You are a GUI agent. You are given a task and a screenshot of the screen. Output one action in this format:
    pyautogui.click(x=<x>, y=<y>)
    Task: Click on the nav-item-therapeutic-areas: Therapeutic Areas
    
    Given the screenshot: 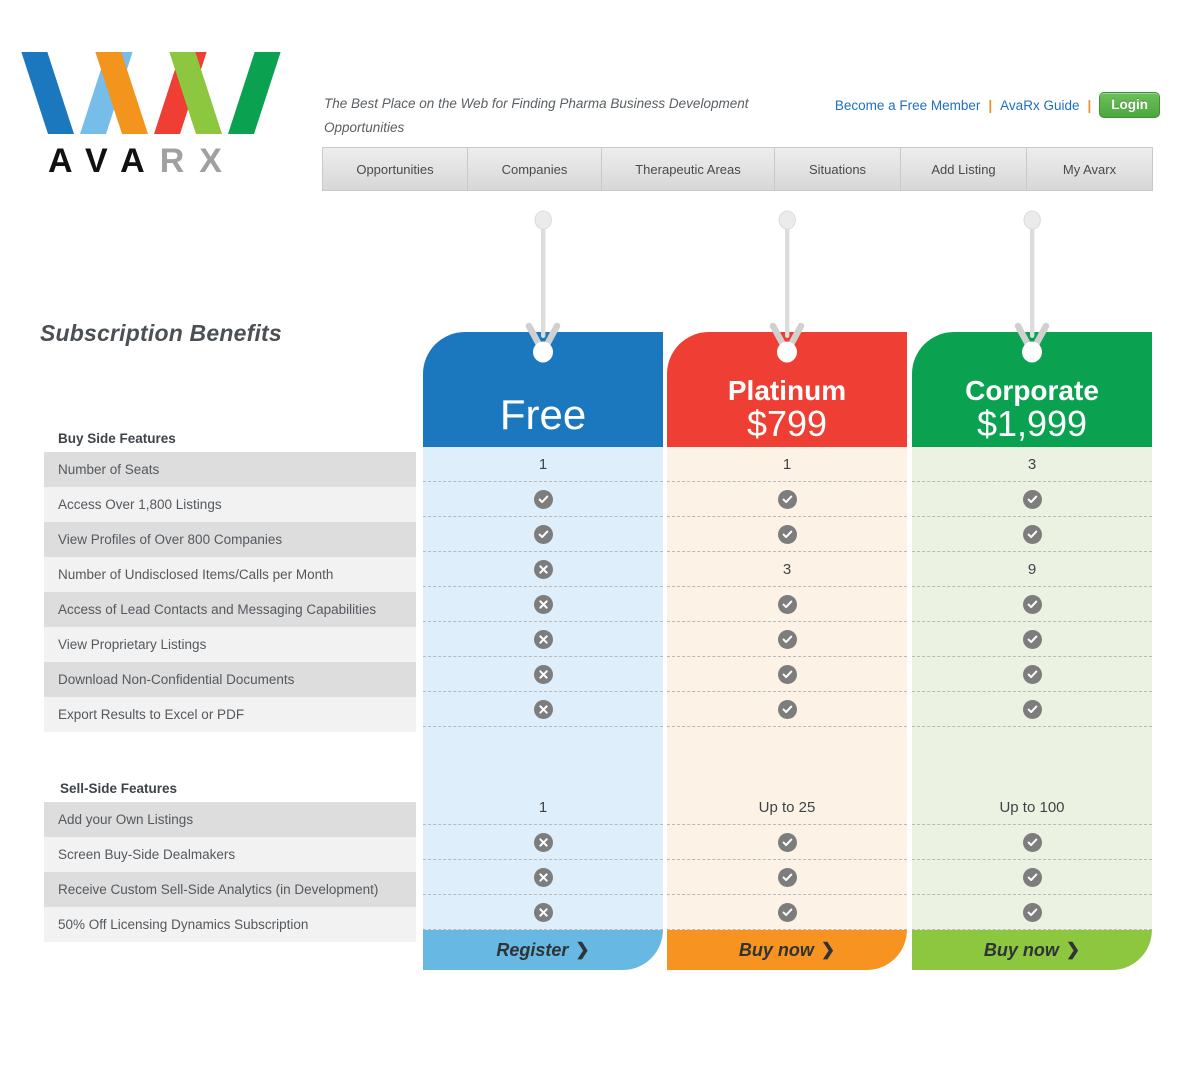 What is the action you would take?
    pyautogui.click(x=688, y=169)
    